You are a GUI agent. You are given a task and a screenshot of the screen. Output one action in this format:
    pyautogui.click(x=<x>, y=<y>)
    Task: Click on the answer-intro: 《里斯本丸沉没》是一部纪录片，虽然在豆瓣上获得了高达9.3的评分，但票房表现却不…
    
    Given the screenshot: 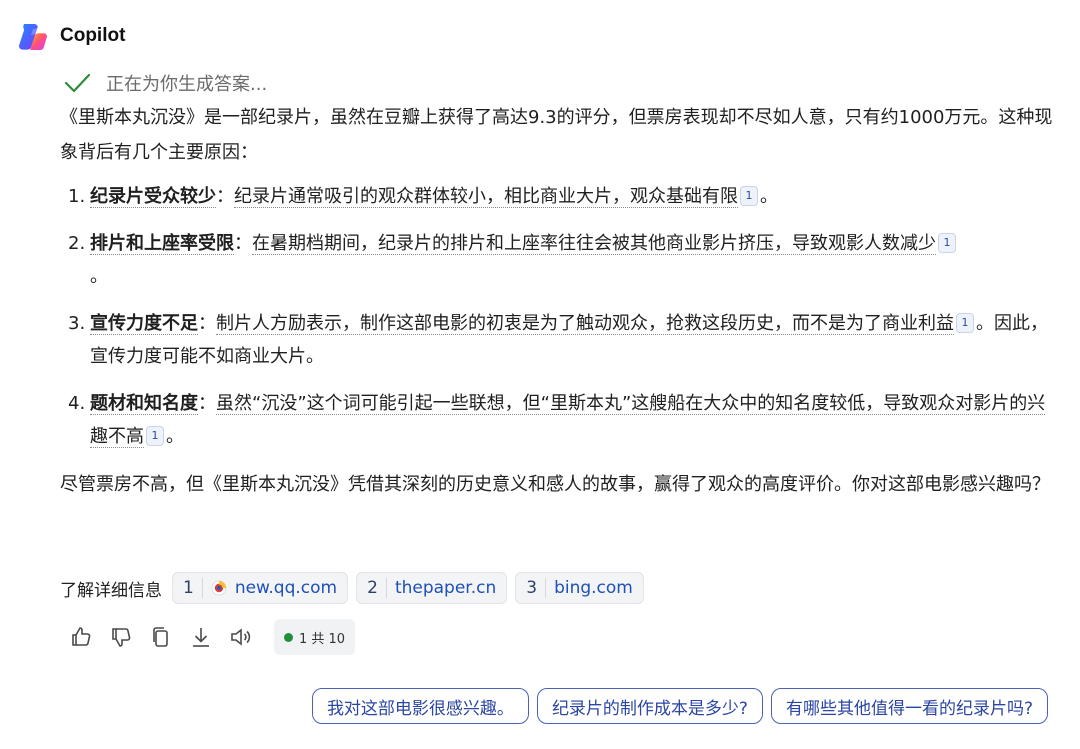 What is the action you would take?
    pyautogui.click(x=556, y=135)
    